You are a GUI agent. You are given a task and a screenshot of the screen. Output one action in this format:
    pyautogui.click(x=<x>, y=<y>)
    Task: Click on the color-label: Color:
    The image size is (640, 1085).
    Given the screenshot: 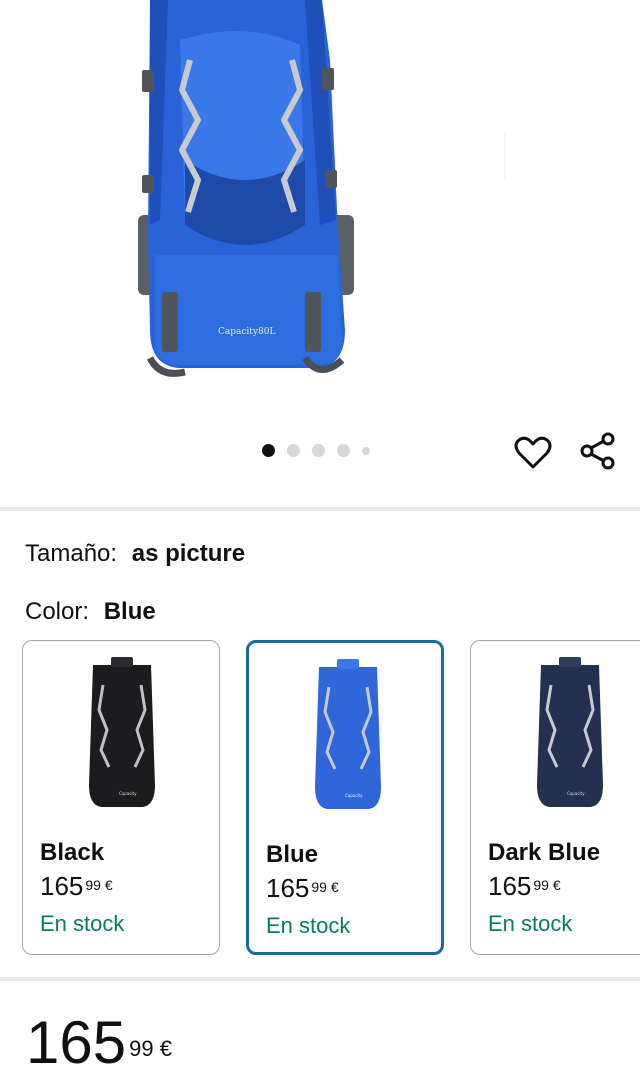 What is the action you would take?
    pyautogui.click(x=57, y=611)
    